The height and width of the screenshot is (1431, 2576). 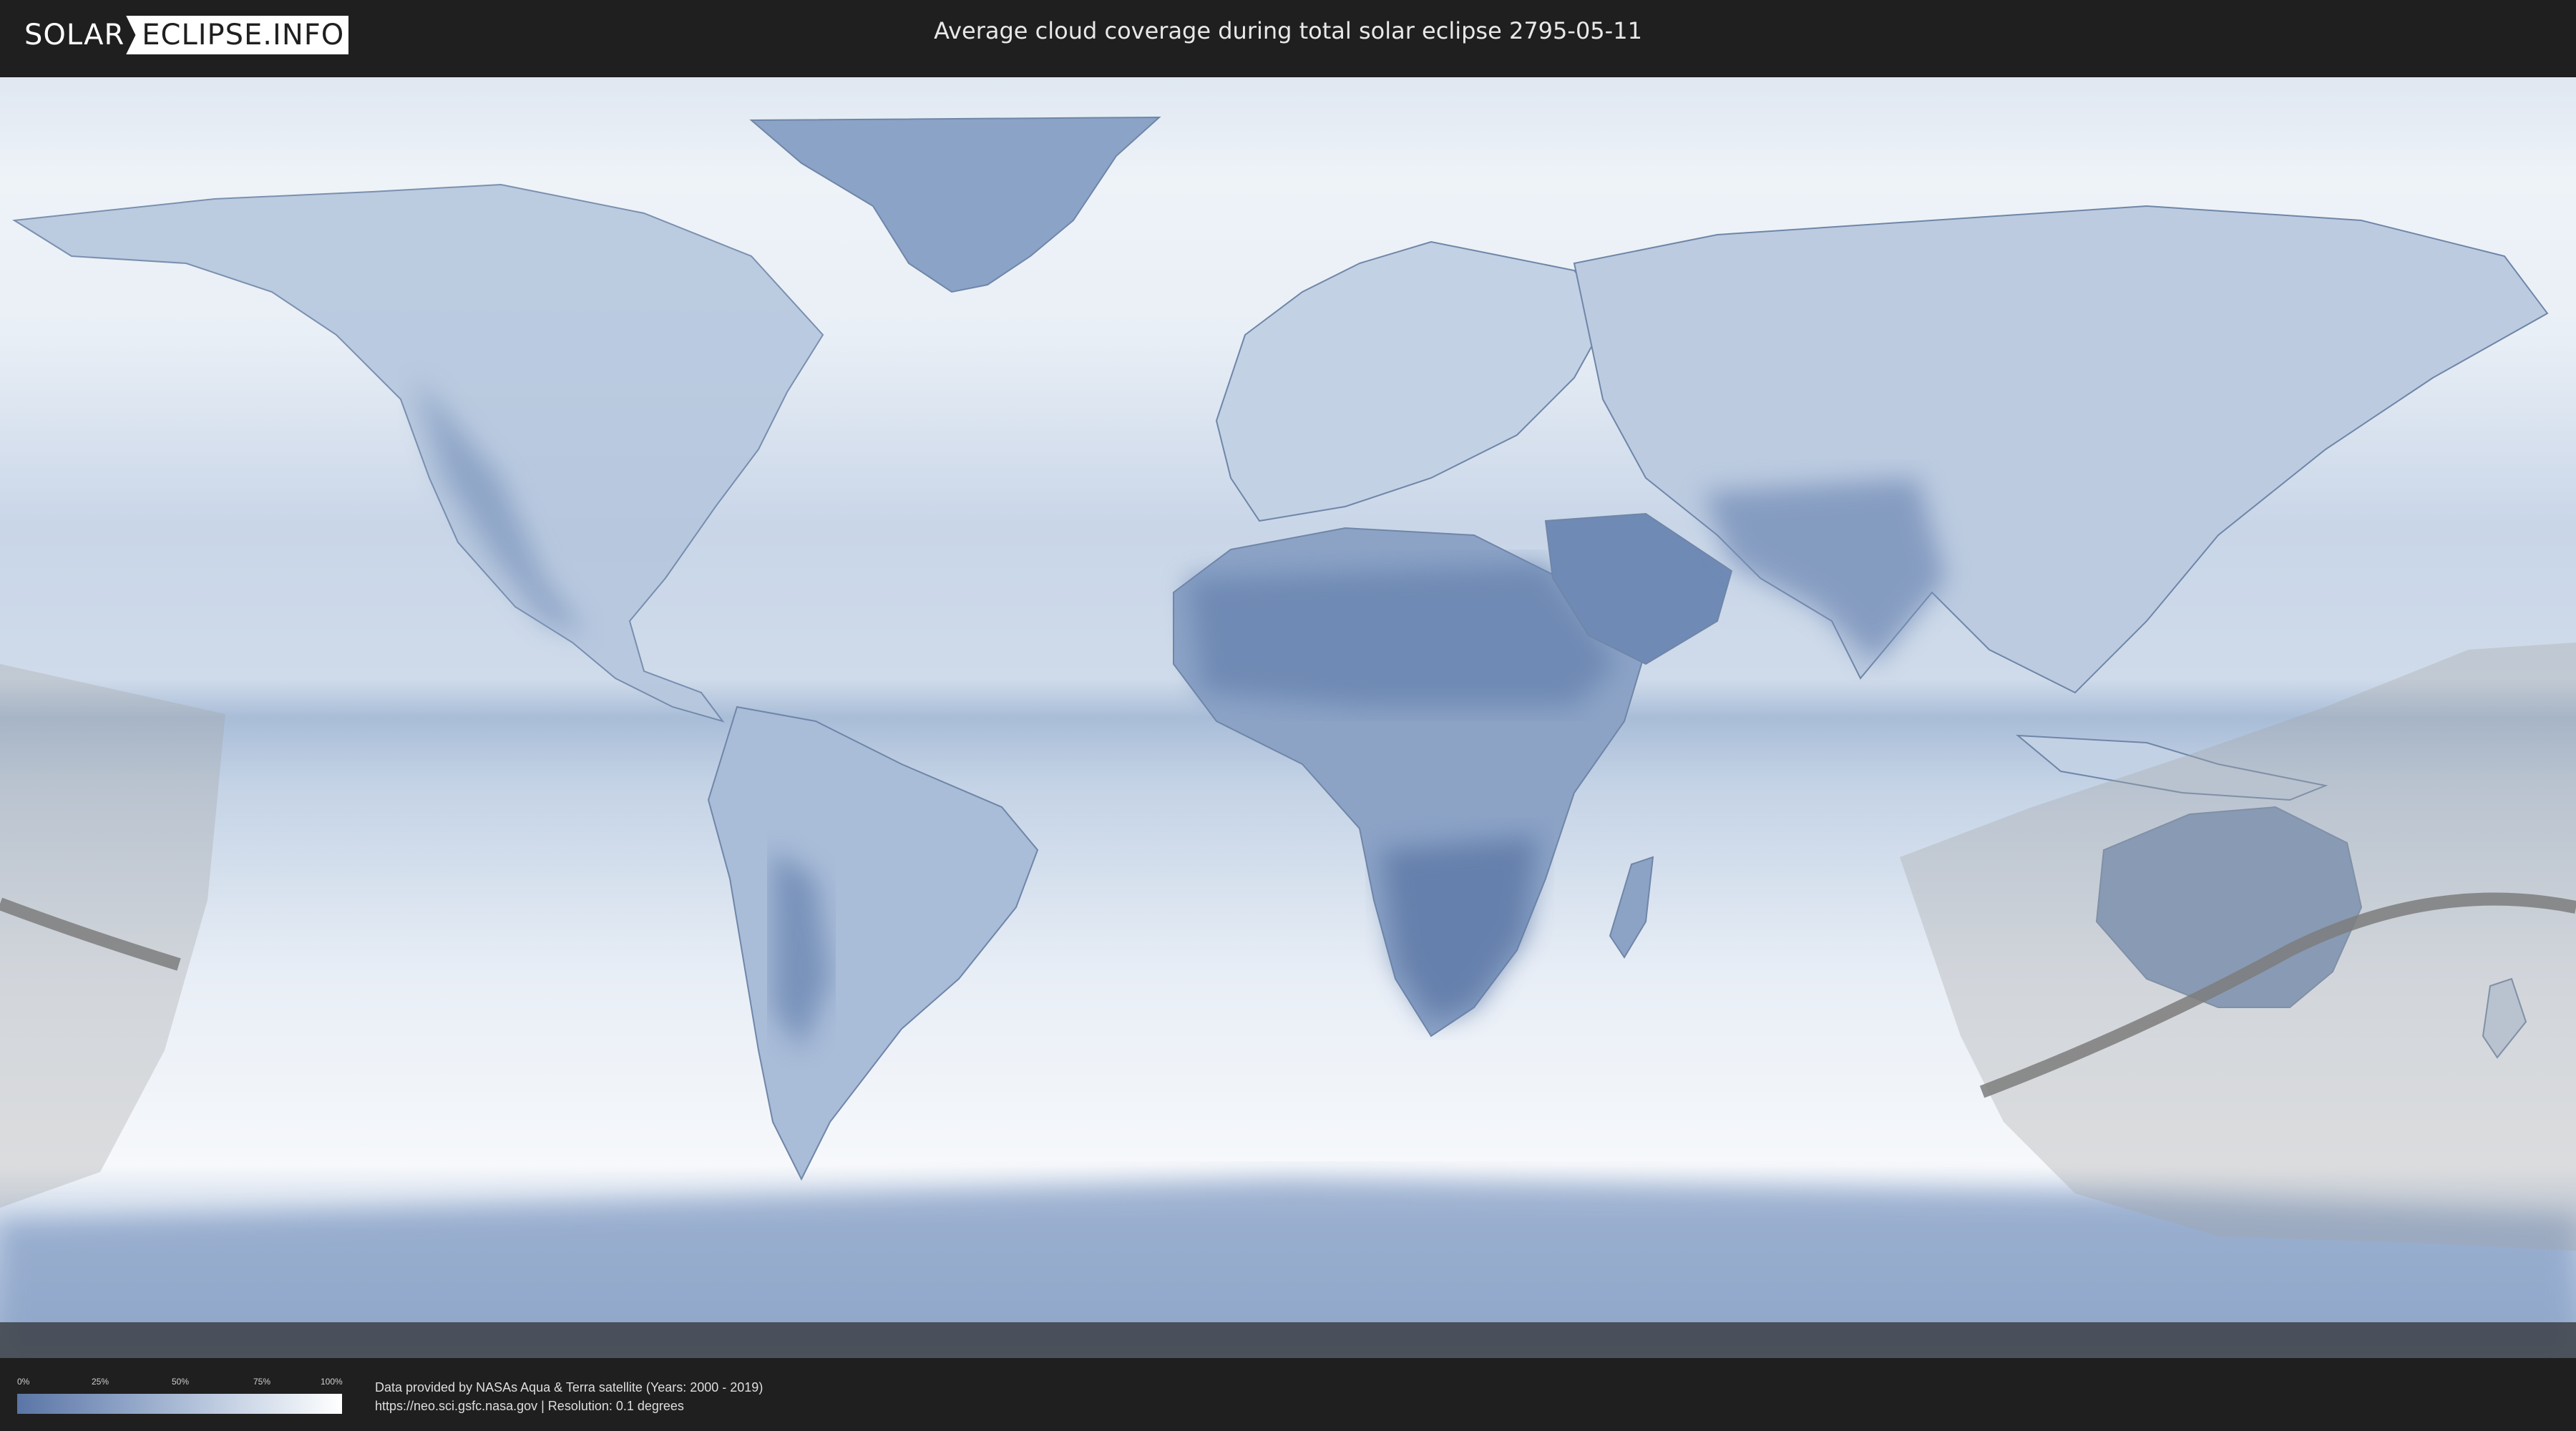 I want to click on legend-tick-50: 50%, so click(x=181, y=1382).